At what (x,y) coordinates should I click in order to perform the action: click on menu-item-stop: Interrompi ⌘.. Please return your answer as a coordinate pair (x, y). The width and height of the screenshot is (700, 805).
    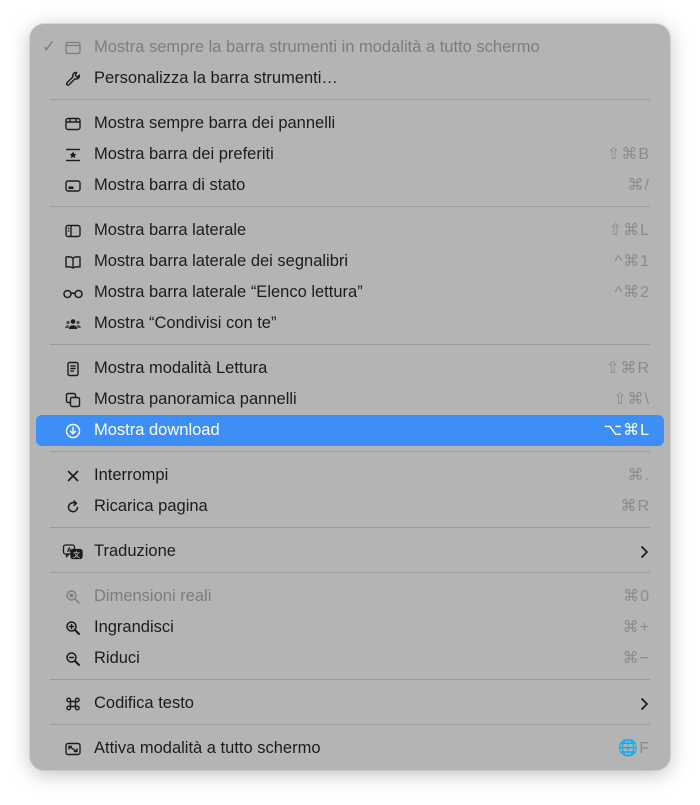
    Looking at the image, I should click on (350, 475).